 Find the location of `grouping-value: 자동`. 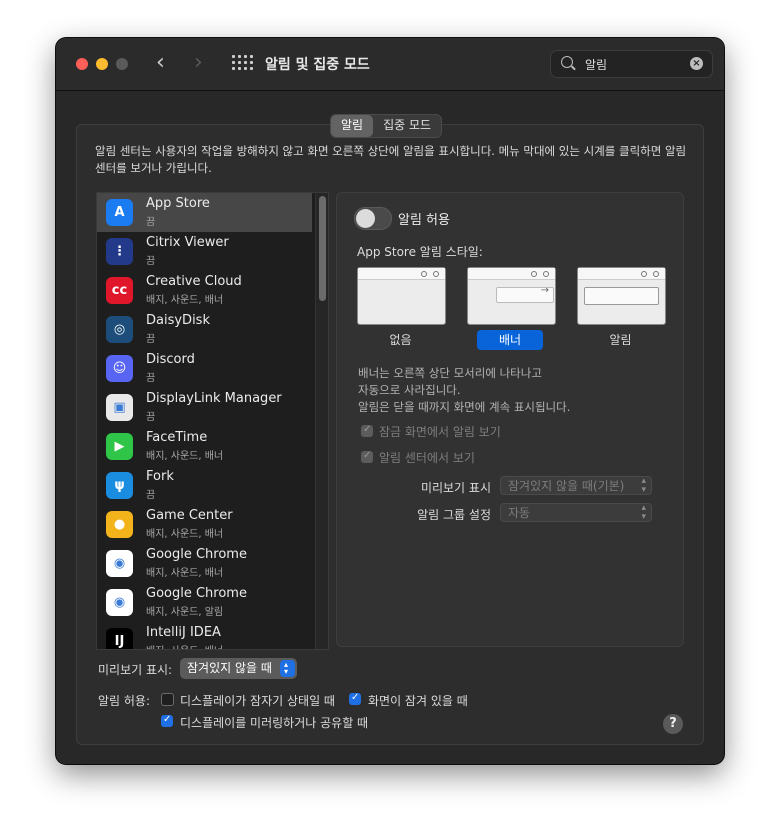

grouping-value: 자동 is located at coordinates (519, 513).